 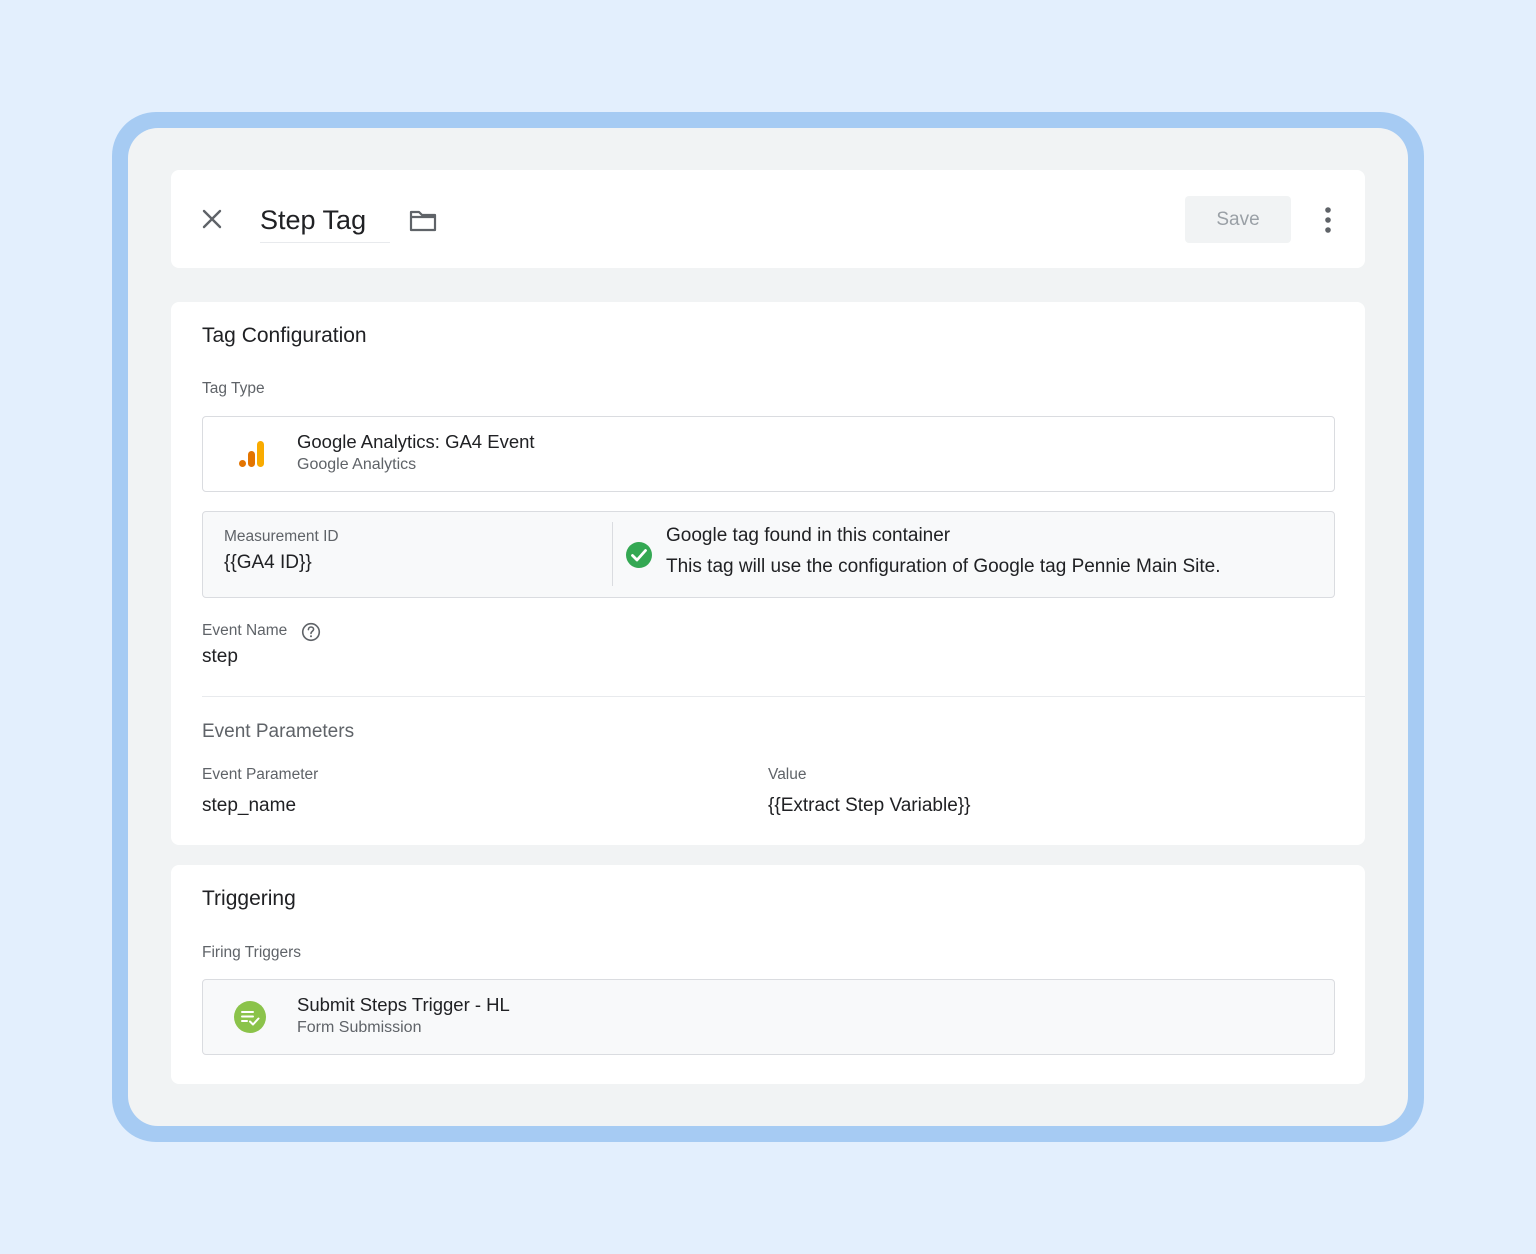 What do you see at coordinates (251, 454) in the screenshot?
I see `google-analytics-icon` at bounding box center [251, 454].